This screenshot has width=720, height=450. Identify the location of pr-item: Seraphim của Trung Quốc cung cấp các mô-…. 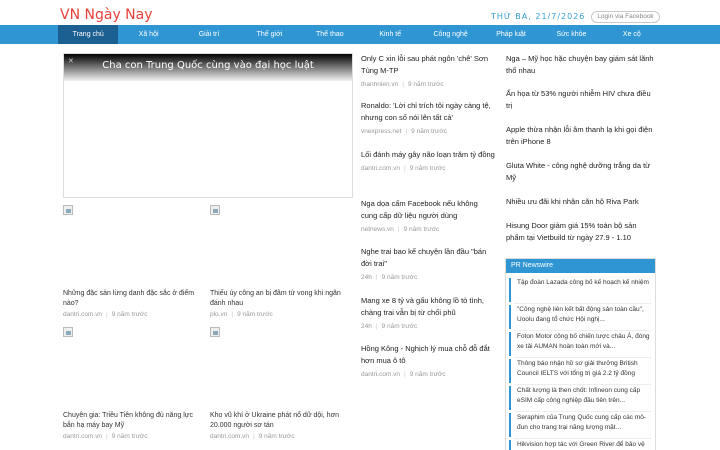
(581, 425).